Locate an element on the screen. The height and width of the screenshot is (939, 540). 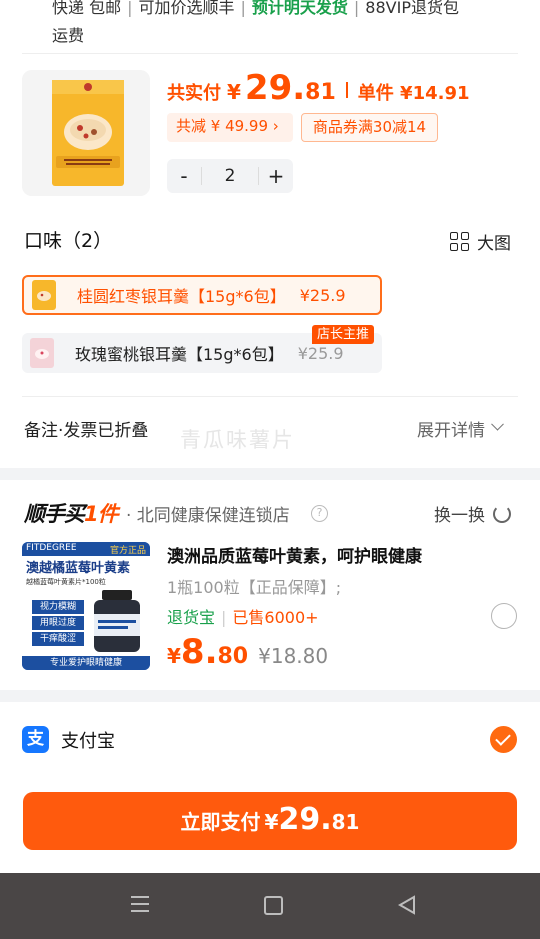
total-decimal: 81 is located at coordinates (320, 92).